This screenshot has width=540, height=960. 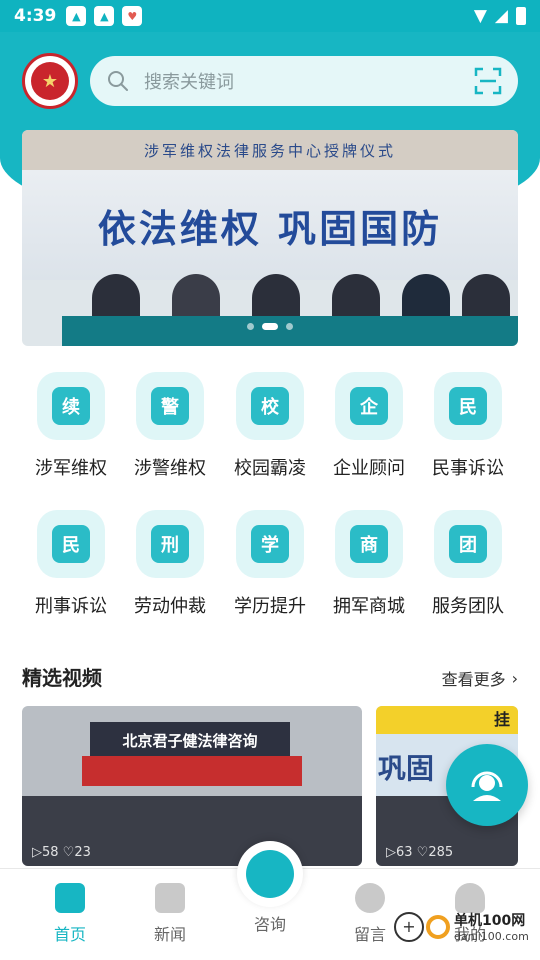 I want to click on service-item-labor-arbitration: 刑 劳动仲裁, so click(x=170, y=564).